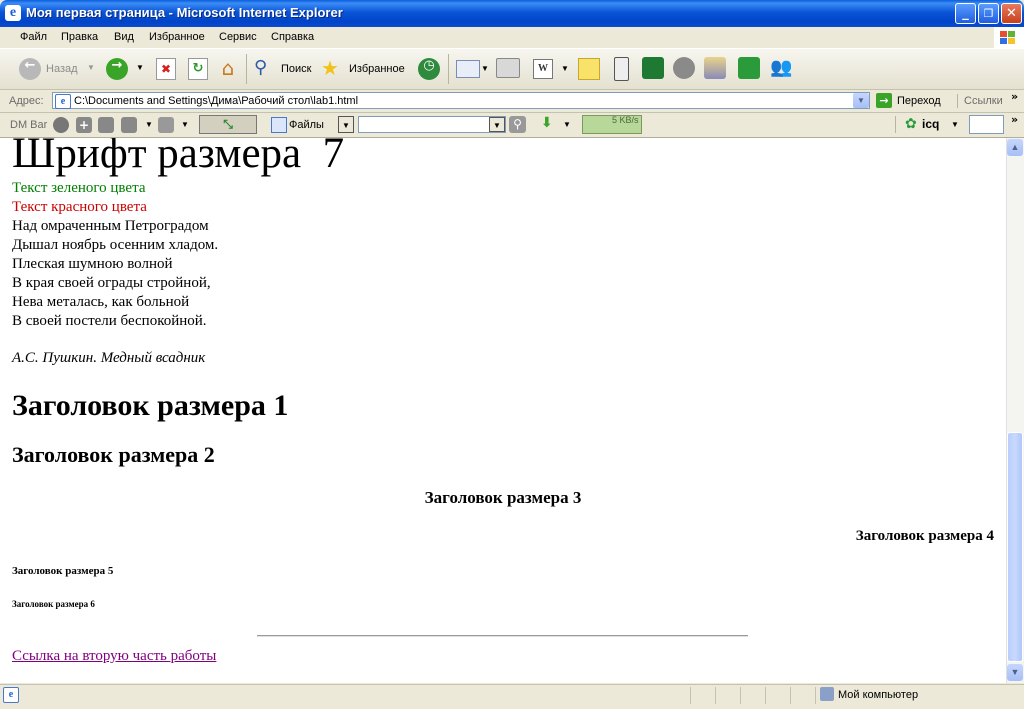  What do you see at coordinates (485, 68) in the screenshot?
I see `mail-dropdown-icon: ▼` at bounding box center [485, 68].